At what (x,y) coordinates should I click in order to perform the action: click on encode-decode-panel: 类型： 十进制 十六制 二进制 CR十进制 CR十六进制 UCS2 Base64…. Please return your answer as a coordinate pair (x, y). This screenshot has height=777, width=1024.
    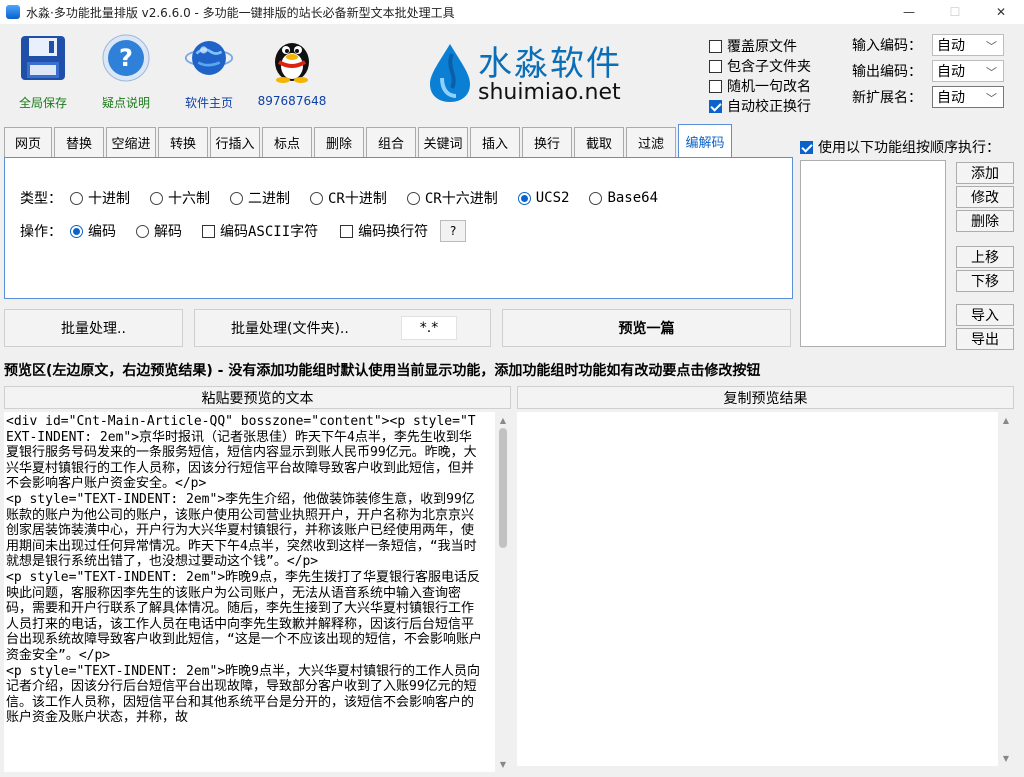
    Looking at the image, I should click on (398, 228).